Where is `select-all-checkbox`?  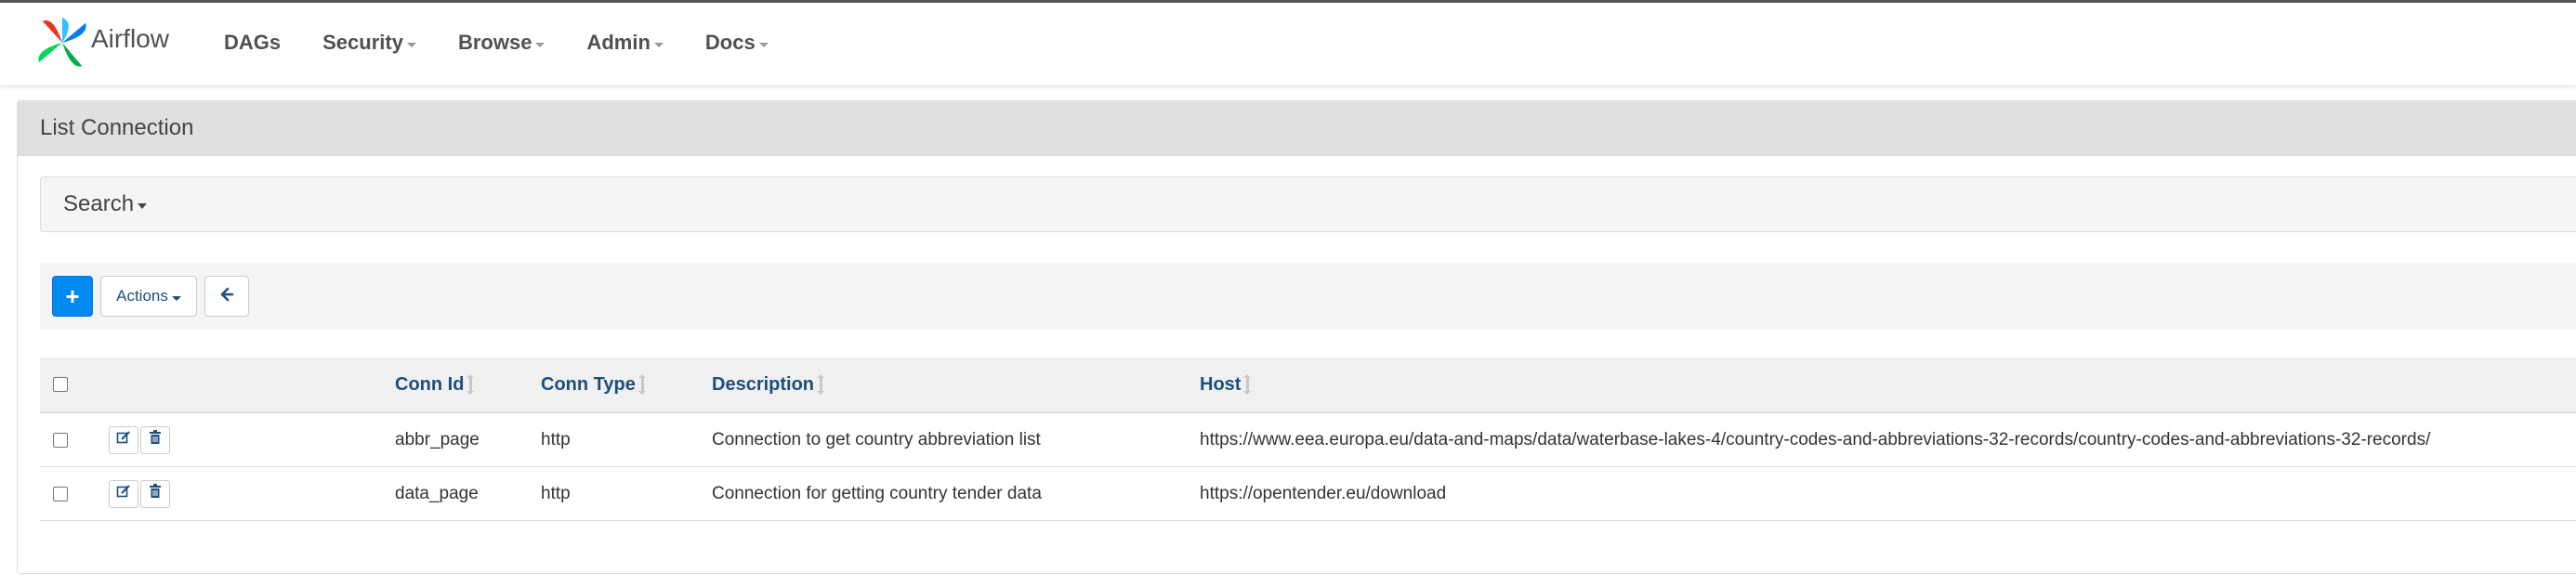
select-all-checkbox is located at coordinates (60, 384).